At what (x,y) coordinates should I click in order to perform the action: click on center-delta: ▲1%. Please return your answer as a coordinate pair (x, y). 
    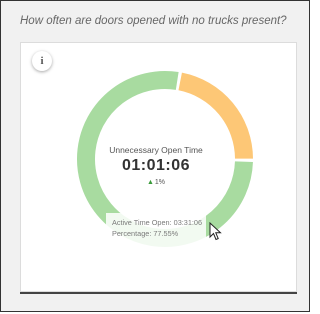
    Looking at the image, I should click on (156, 182).